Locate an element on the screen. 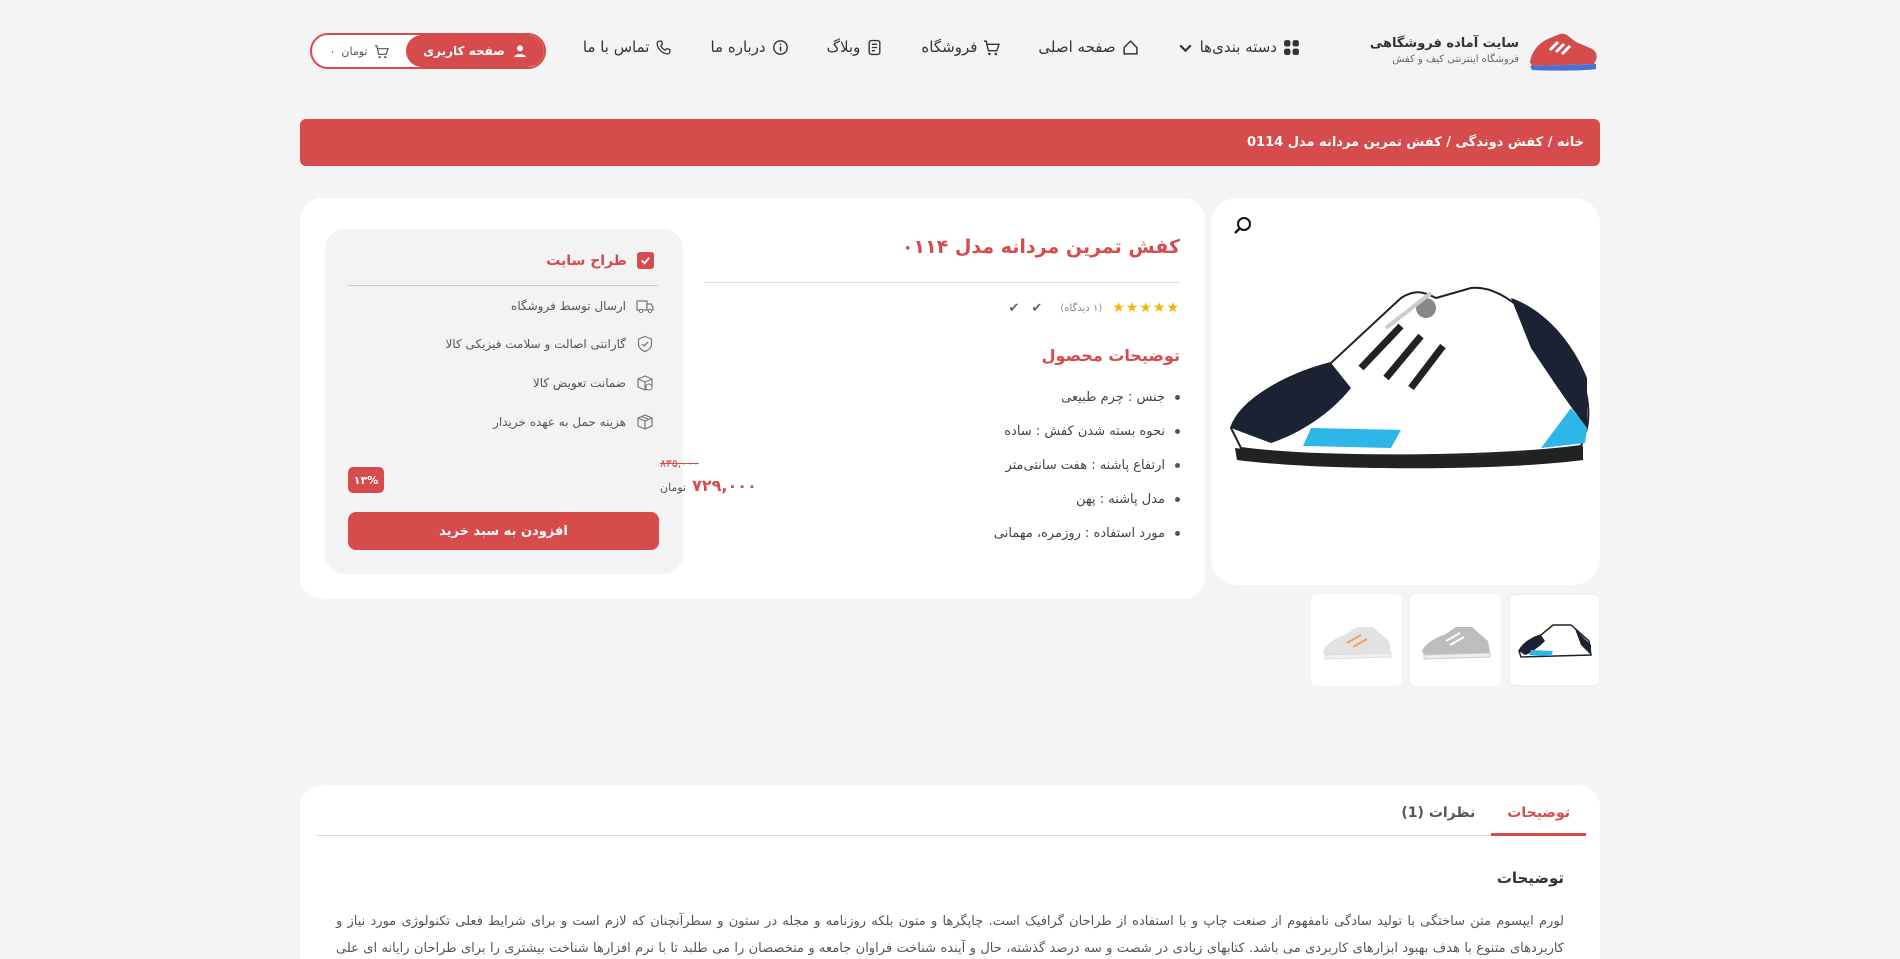 This screenshot has height=959, width=1900. user-cart-box: صفحه کاربری تومان ۰ is located at coordinates (428, 51).